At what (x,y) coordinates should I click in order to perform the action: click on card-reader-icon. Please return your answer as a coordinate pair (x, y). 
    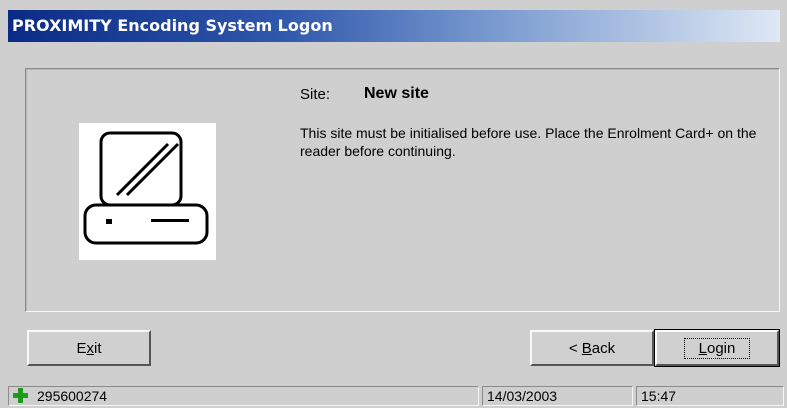
    Looking at the image, I should click on (147, 191).